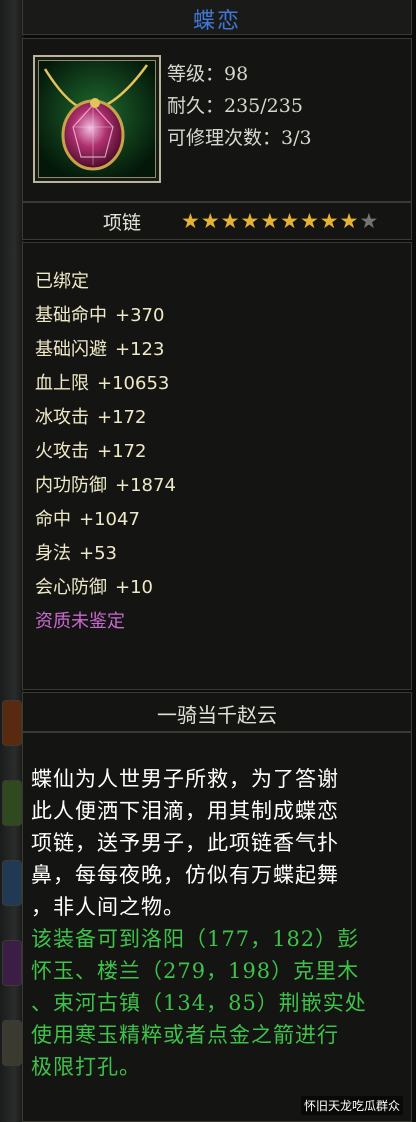 The height and width of the screenshot is (1122, 416). Describe the element at coordinates (62, 417) in the screenshot. I see `attribute-name: 冰攻击` at that location.